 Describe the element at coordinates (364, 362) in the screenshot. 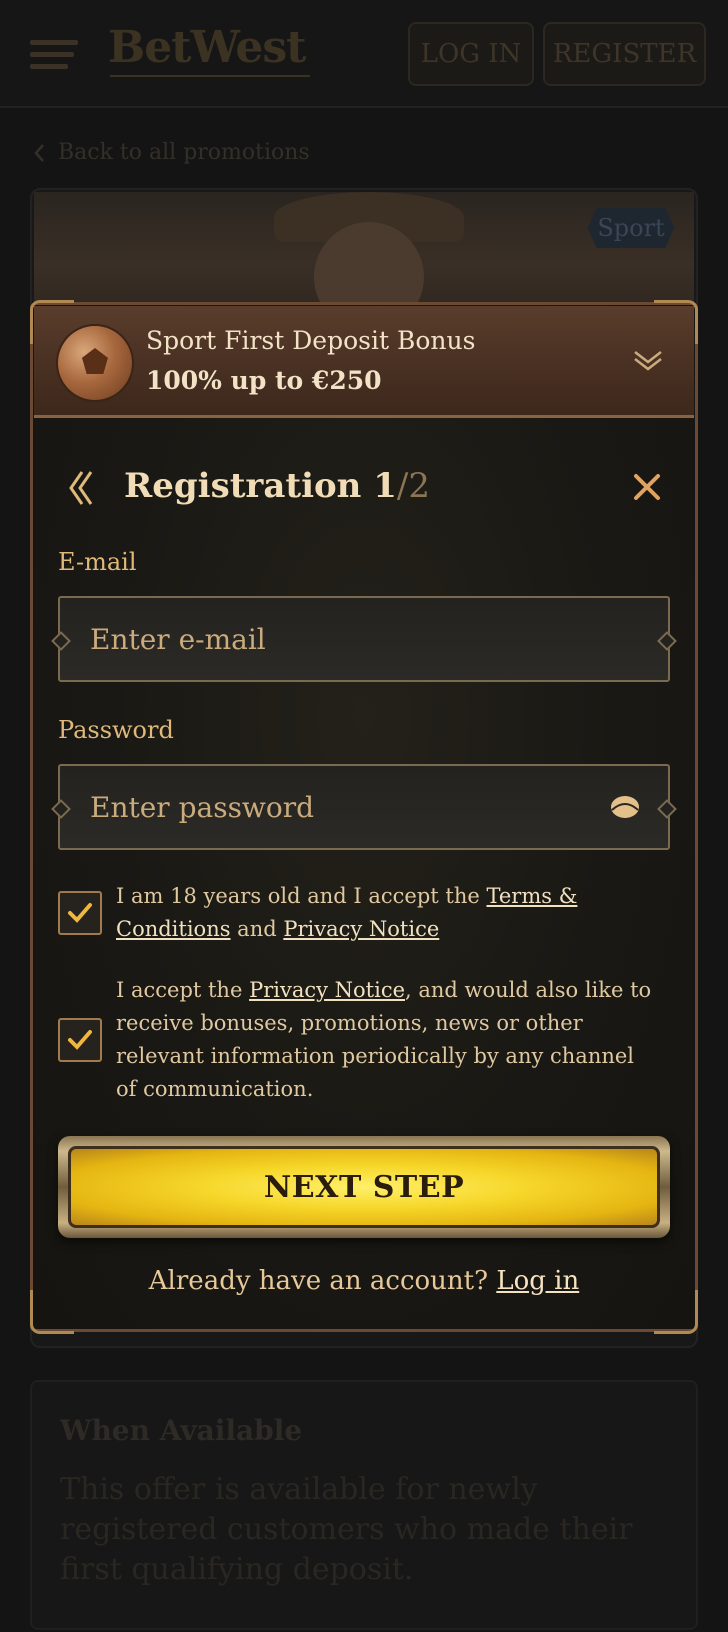

I see `bonus-banner` at that location.